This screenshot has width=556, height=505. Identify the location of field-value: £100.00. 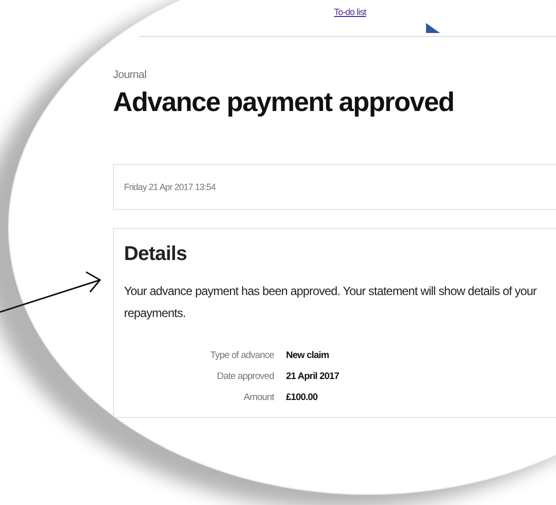
(302, 397).